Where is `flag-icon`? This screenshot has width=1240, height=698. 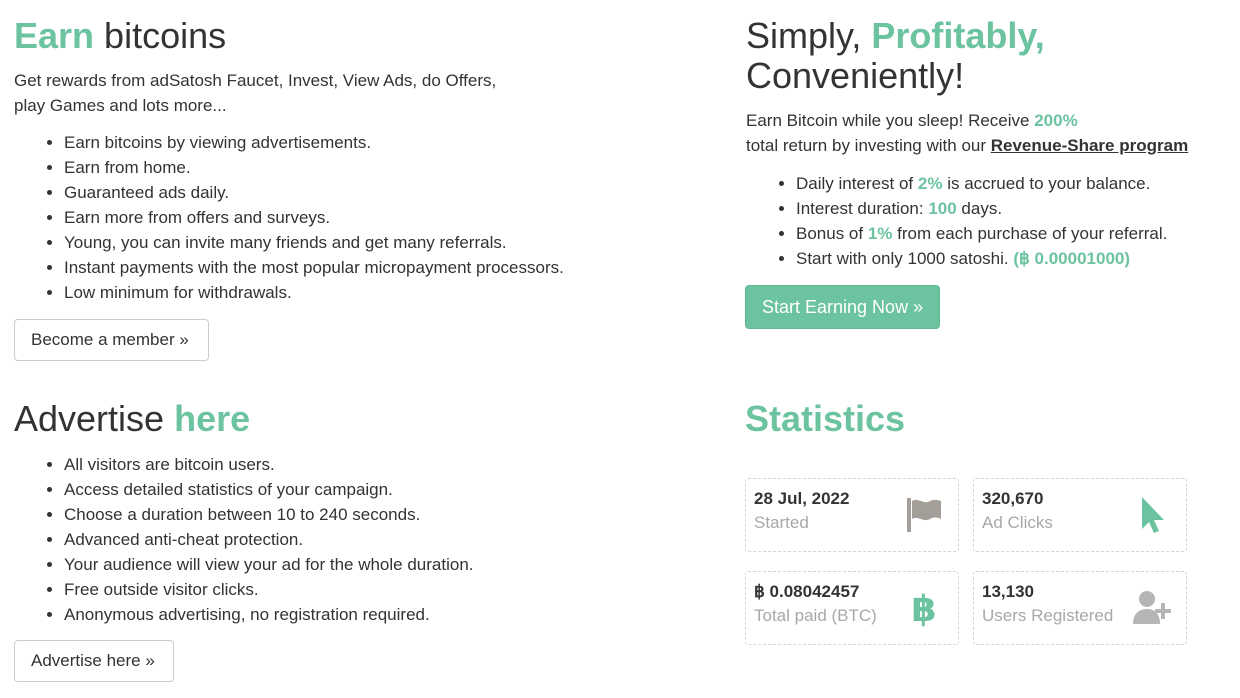
flag-icon is located at coordinates (924, 515).